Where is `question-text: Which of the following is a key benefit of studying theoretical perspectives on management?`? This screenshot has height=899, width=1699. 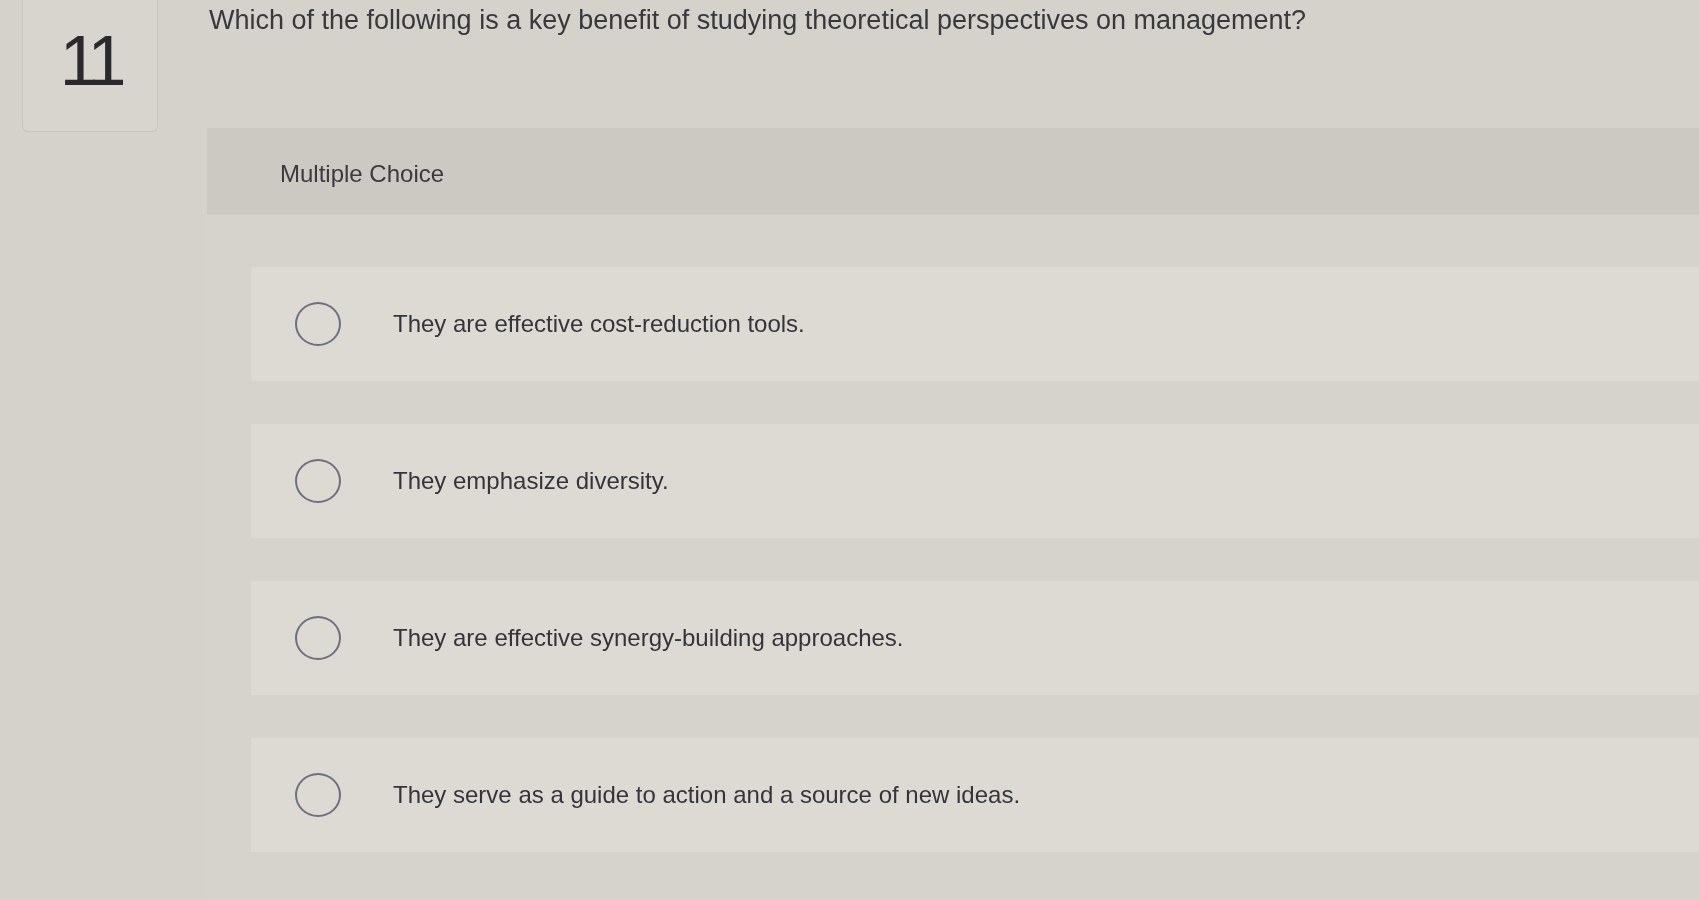 question-text: Which of the following is a key benefit of studying theoretical perspectives on management? is located at coordinates (758, 20).